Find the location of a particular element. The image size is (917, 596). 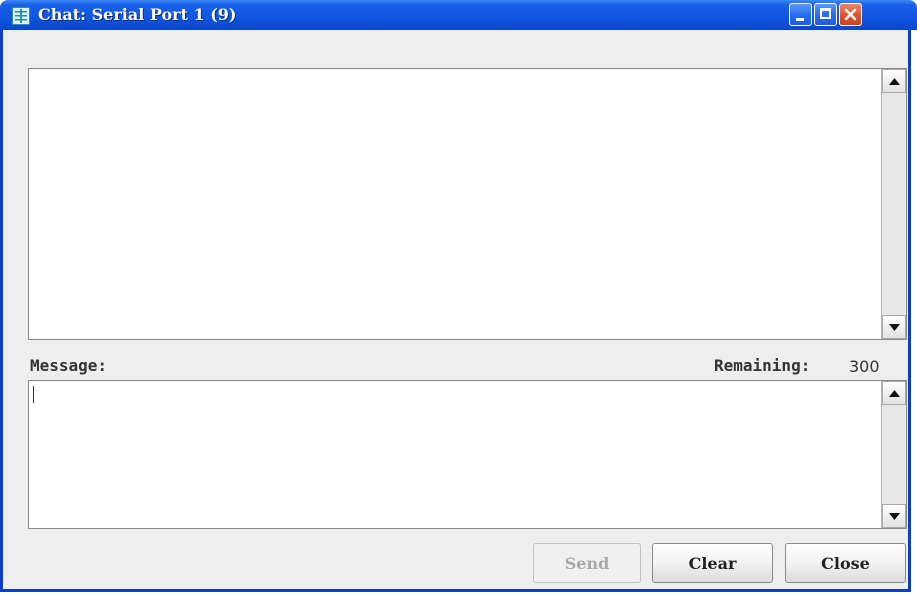

history-scrollbar is located at coordinates (893, 204).